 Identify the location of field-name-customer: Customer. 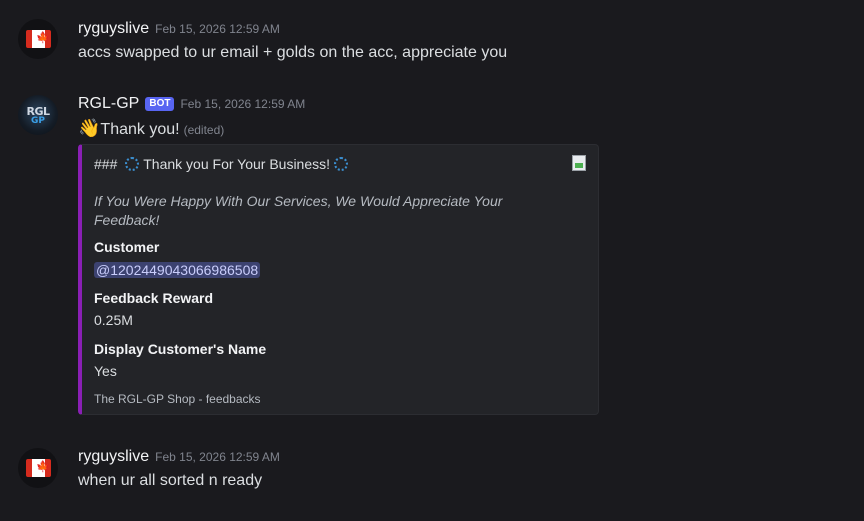
(127, 247).